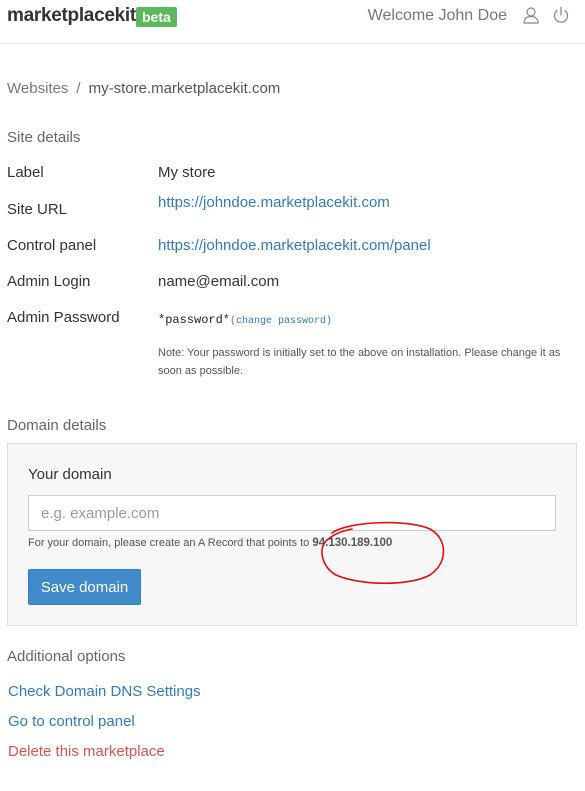 Image resolution: width=585 pixels, height=791 pixels. I want to click on save-domain-button: Save domain, so click(84, 587).